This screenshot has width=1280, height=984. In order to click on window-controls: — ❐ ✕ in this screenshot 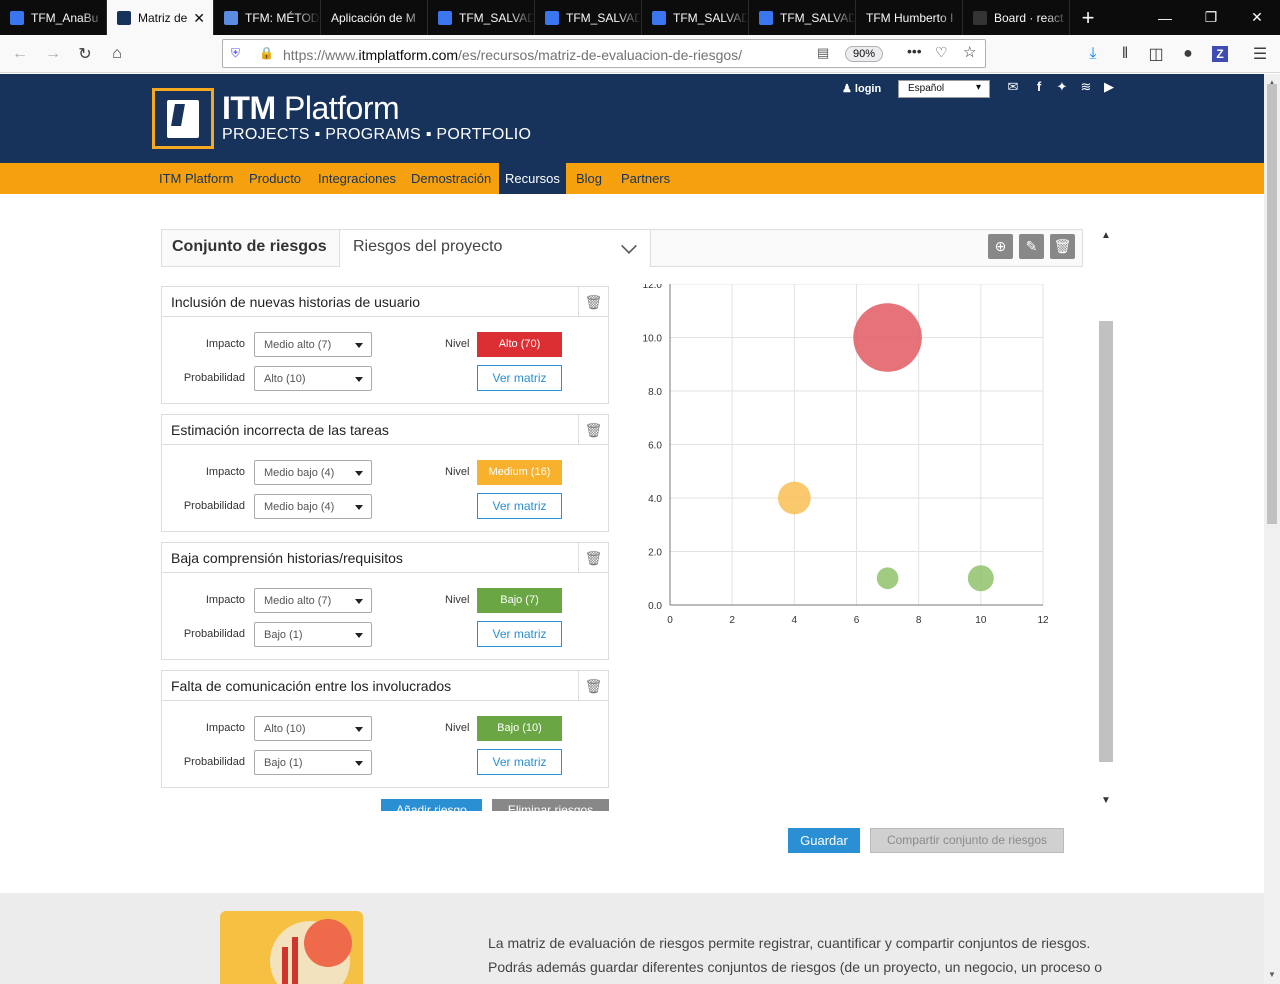, I will do `click(1211, 17)`.